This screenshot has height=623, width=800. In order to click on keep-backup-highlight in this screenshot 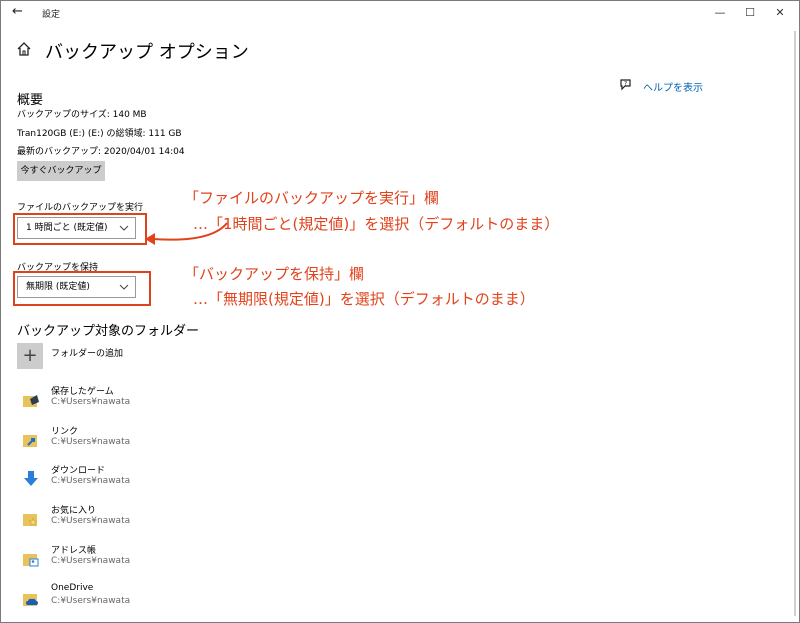, I will do `click(82, 288)`.